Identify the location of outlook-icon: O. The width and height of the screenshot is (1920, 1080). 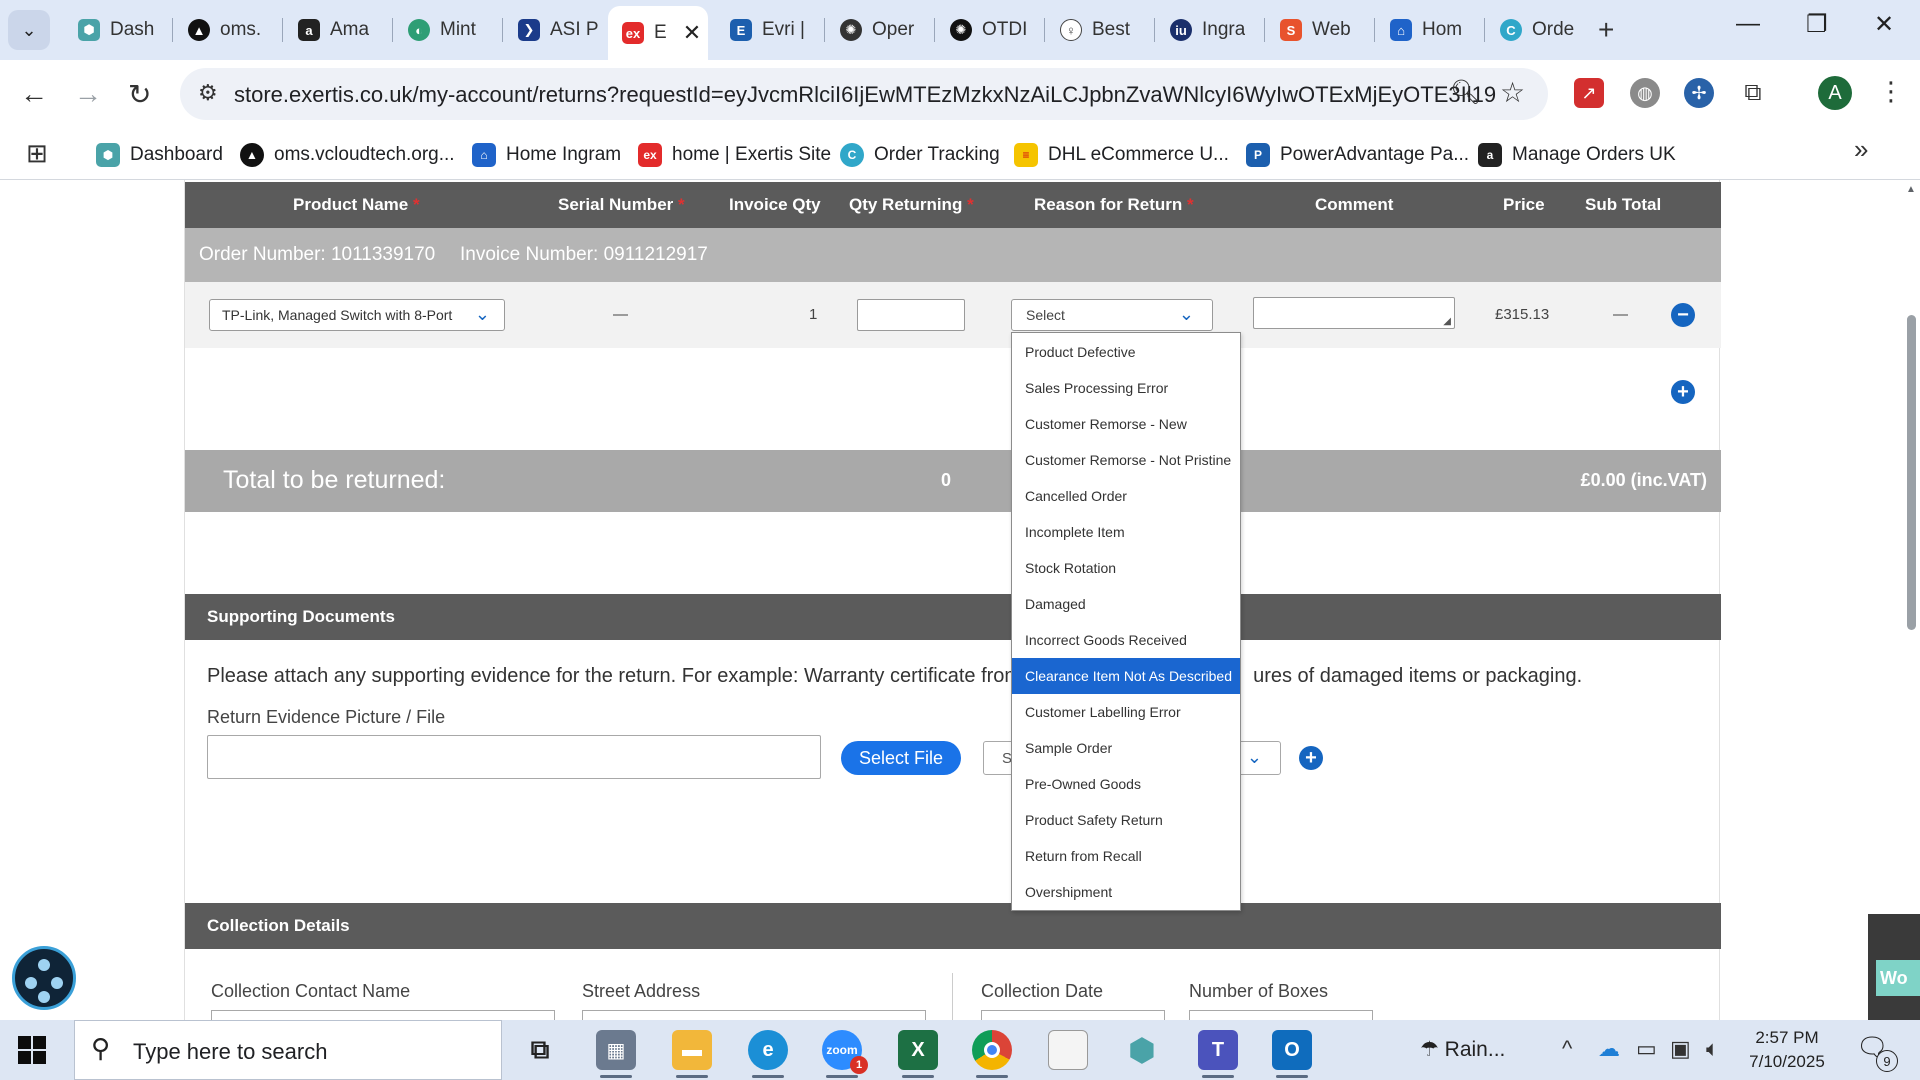
(1292, 1054).